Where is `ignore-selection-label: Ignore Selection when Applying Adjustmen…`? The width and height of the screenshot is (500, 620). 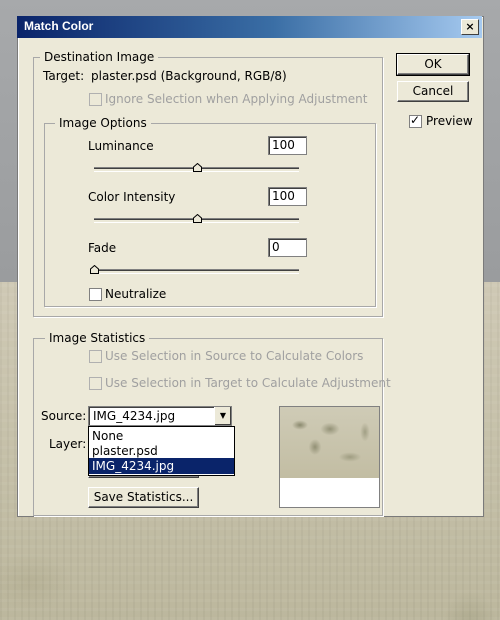
ignore-selection-label: Ignore Selection when Applying Adjustmen… is located at coordinates (236, 99).